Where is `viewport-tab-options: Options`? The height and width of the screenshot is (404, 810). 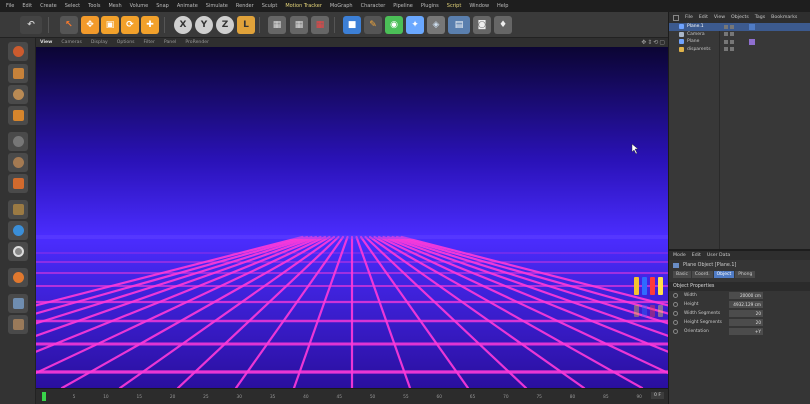 viewport-tab-options: Options is located at coordinates (126, 42).